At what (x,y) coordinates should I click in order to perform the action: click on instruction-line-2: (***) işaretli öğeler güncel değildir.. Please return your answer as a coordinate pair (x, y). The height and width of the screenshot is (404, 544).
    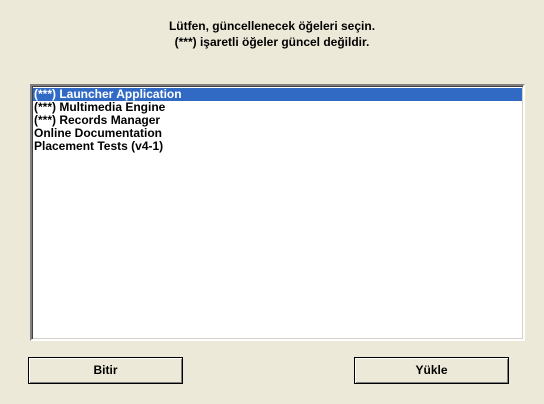
    Looking at the image, I should click on (272, 42).